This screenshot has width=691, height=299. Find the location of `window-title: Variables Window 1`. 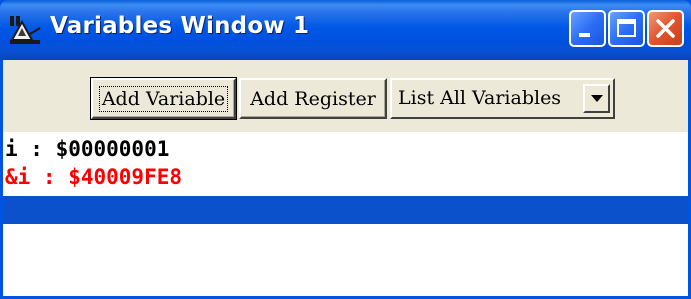

window-title: Variables Window 1 is located at coordinates (180, 26).